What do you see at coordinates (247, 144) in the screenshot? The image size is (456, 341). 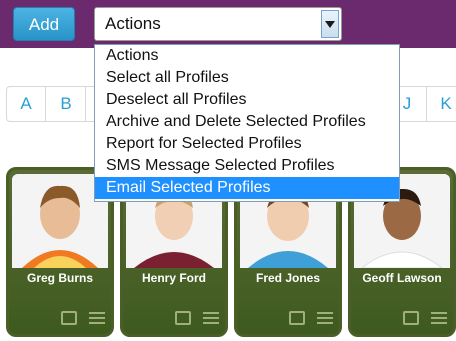 I see `dropdown-option-report: Report for Selected Profiles` at bounding box center [247, 144].